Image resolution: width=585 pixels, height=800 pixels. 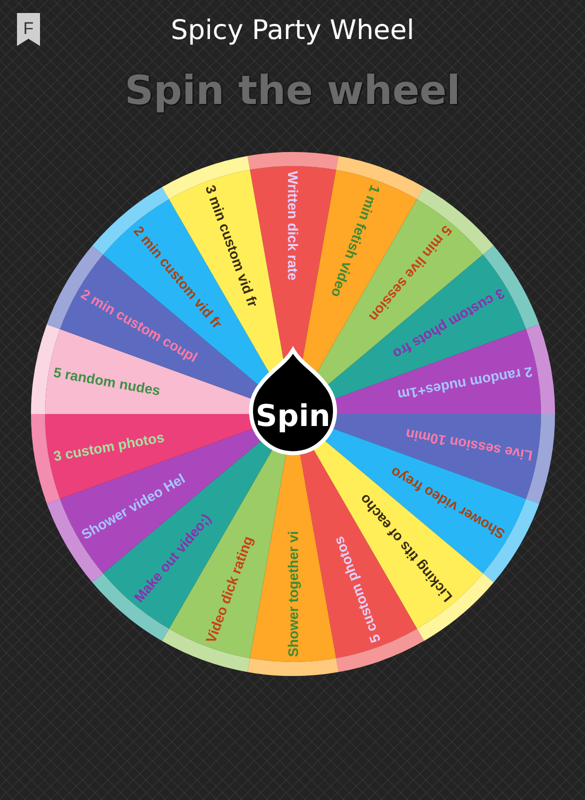 I want to click on segment-label: 3 custom photos, so click(x=108, y=446).